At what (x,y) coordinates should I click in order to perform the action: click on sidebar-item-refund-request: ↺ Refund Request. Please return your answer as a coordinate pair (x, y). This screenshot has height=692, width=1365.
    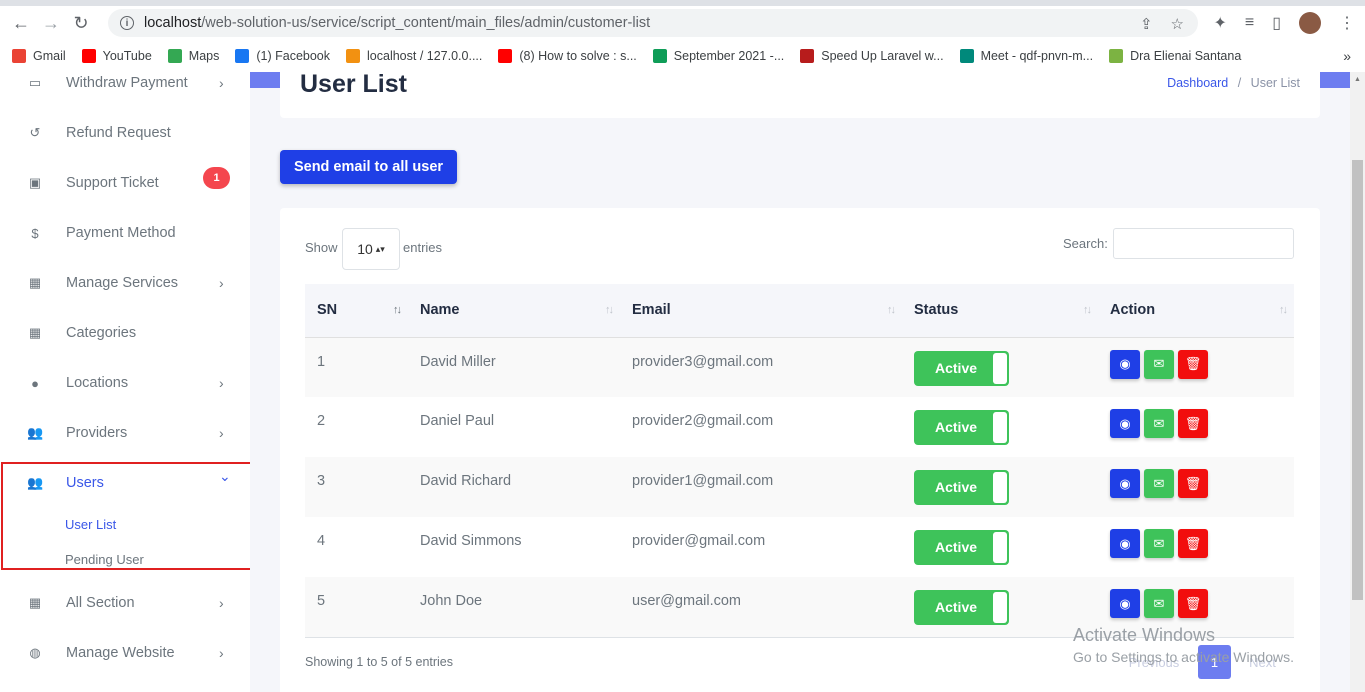
    Looking at the image, I should click on (125, 133).